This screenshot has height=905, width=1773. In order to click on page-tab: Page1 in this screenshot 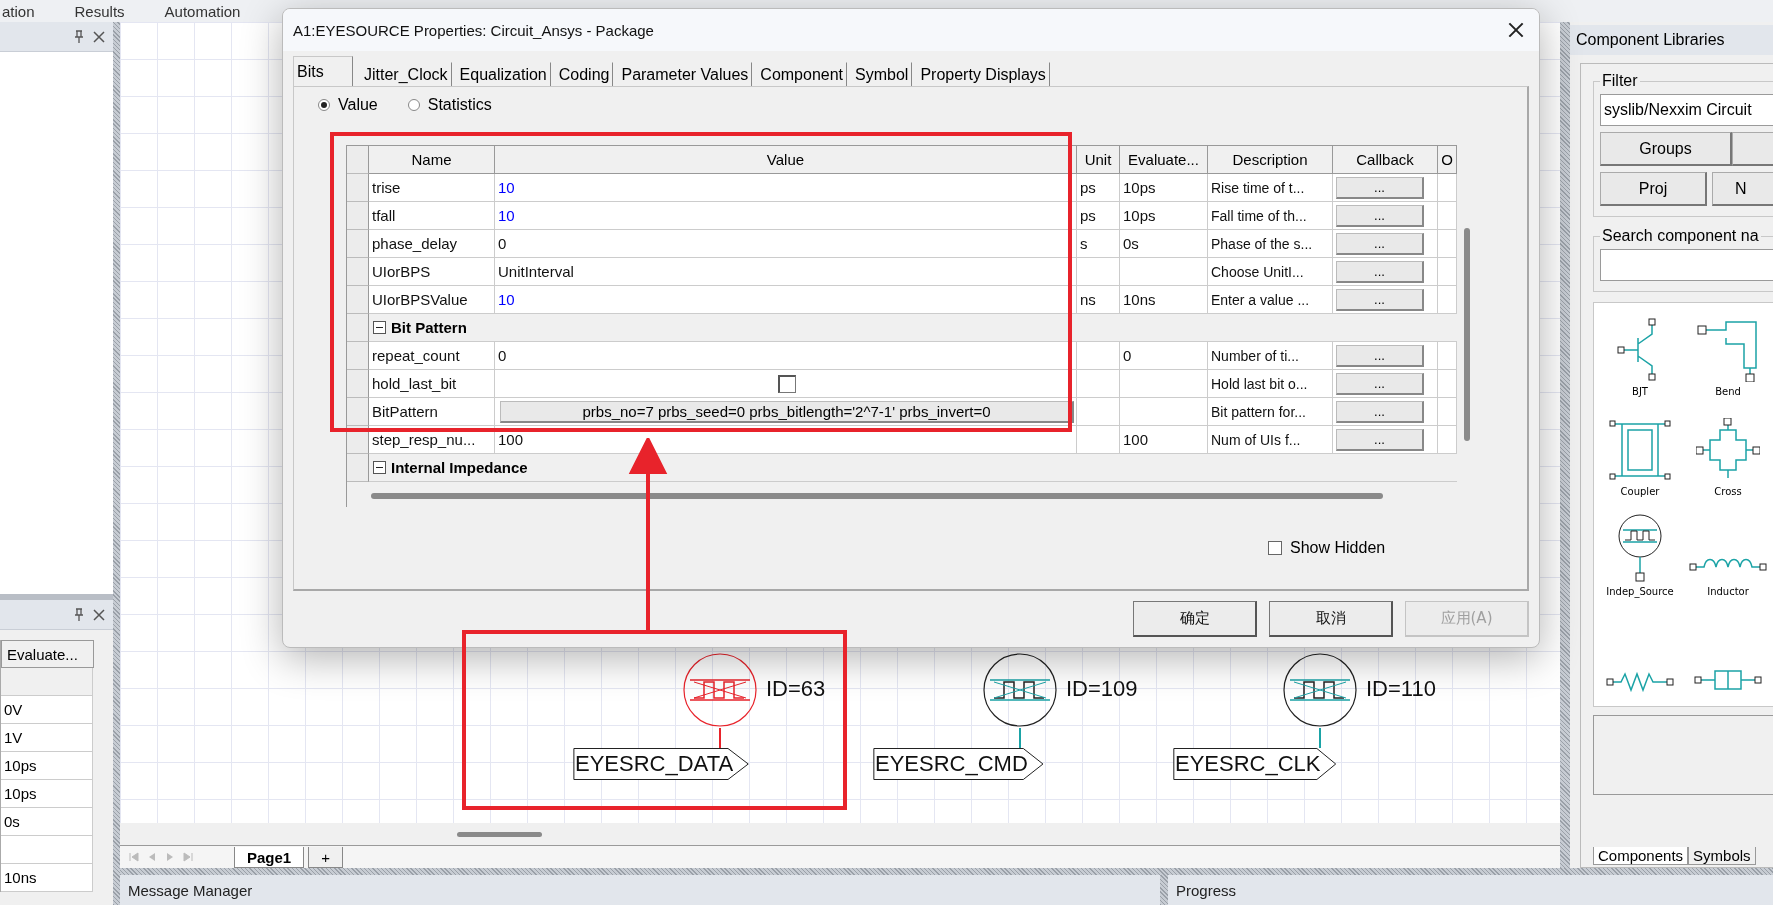, I will do `click(269, 857)`.